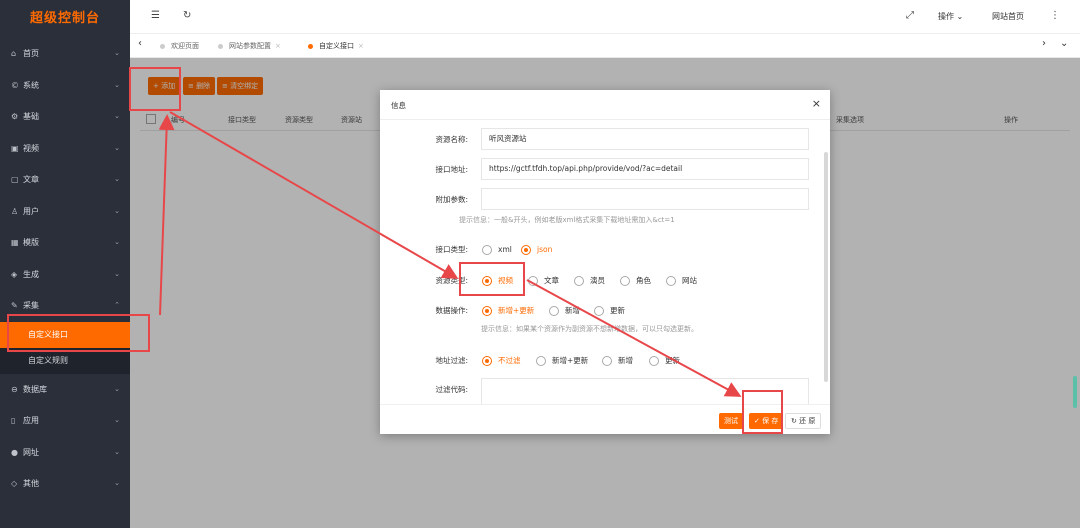 This screenshot has width=1080, height=528. Describe the element at coordinates (451, 169) in the screenshot. I see `url-label: 接口地址:` at that location.